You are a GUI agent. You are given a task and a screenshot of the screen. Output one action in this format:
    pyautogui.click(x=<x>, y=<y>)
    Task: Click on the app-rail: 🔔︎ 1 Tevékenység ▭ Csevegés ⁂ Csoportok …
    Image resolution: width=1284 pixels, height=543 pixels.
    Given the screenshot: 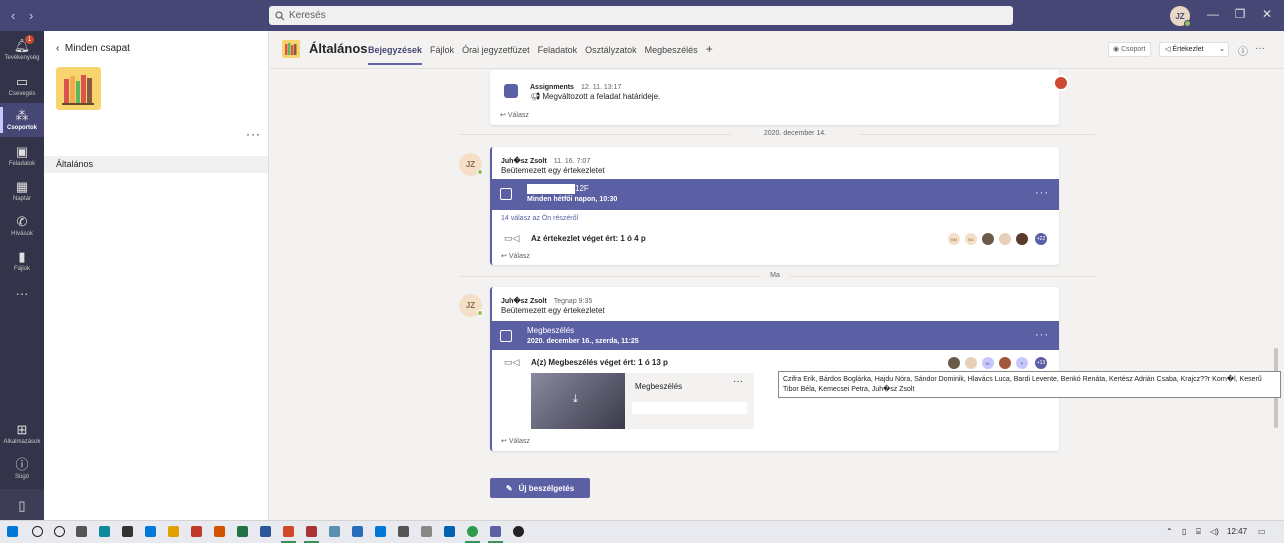 What is the action you would take?
    pyautogui.click(x=22, y=277)
    